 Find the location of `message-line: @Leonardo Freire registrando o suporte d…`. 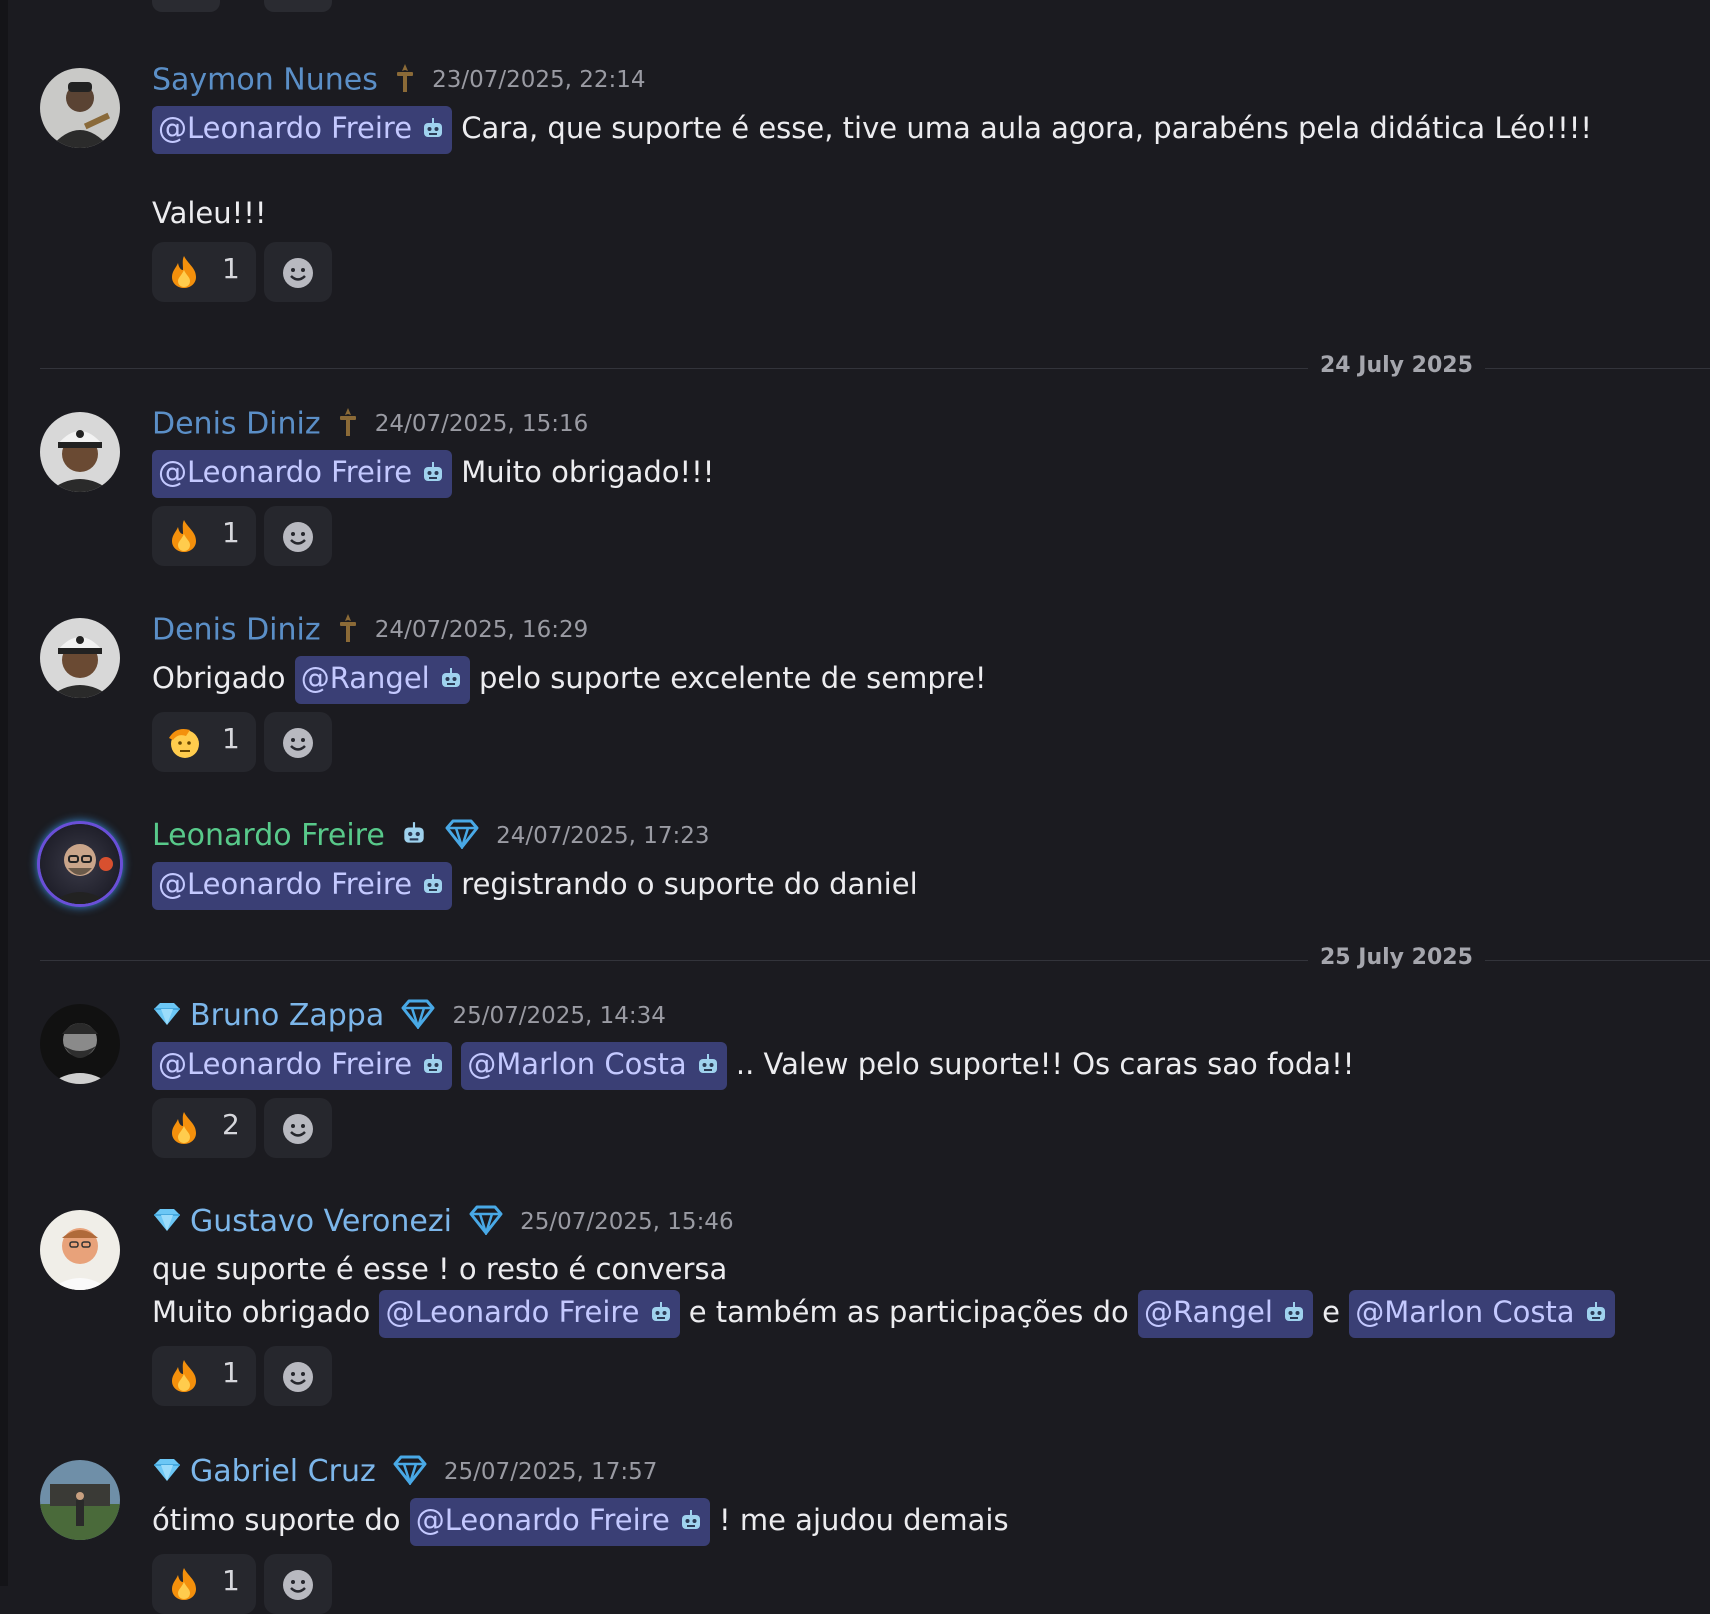

message-line: @Leonardo Freire registrando o suporte d… is located at coordinates (911, 886).